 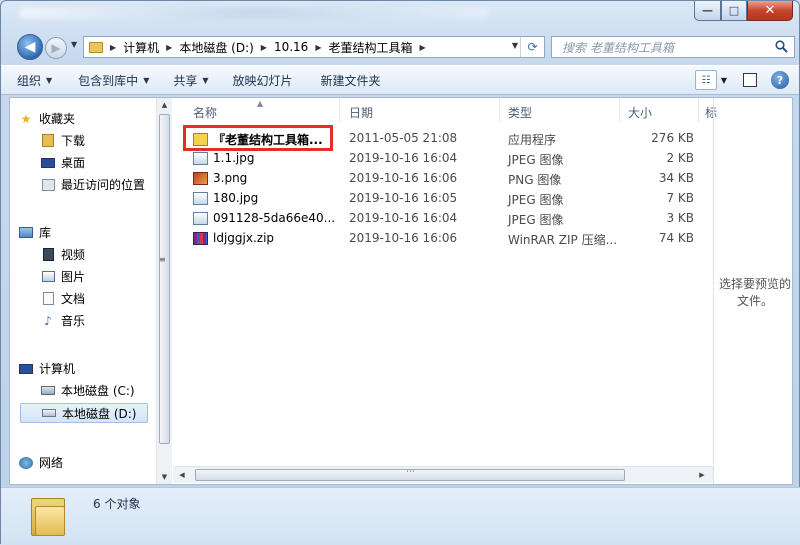 I want to click on sidebar-item-favorites: ★ 收藏夹, so click(x=46, y=118).